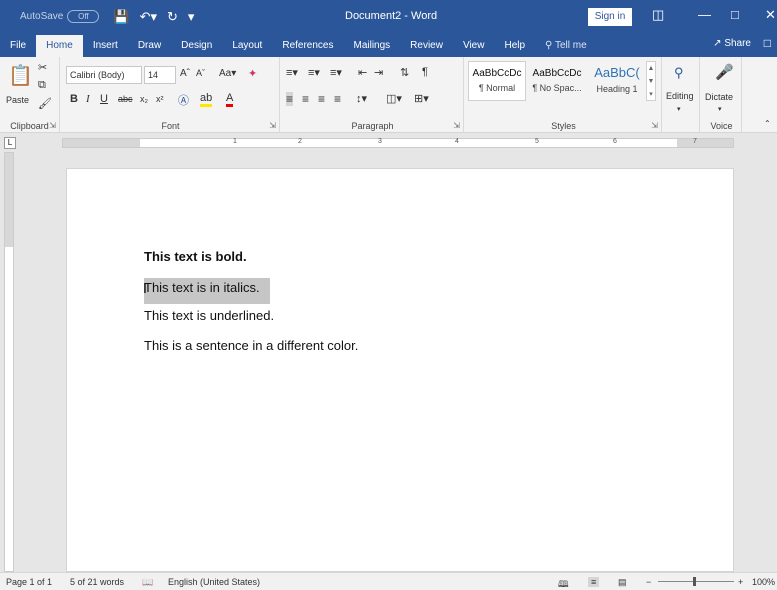  What do you see at coordinates (767, 123) in the screenshot?
I see `collapse-ribbon-icon: ⌃` at bounding box center [767, 123].